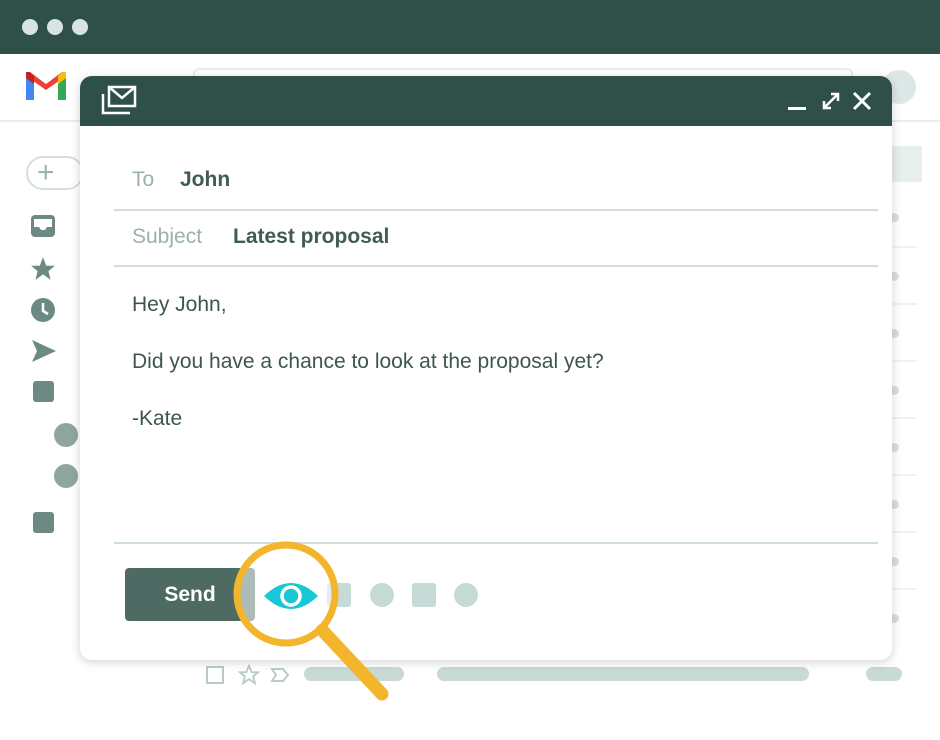  Describe the element at coordinates (215, 675) in the screenshot. I see `checkbox-icon` at that location.